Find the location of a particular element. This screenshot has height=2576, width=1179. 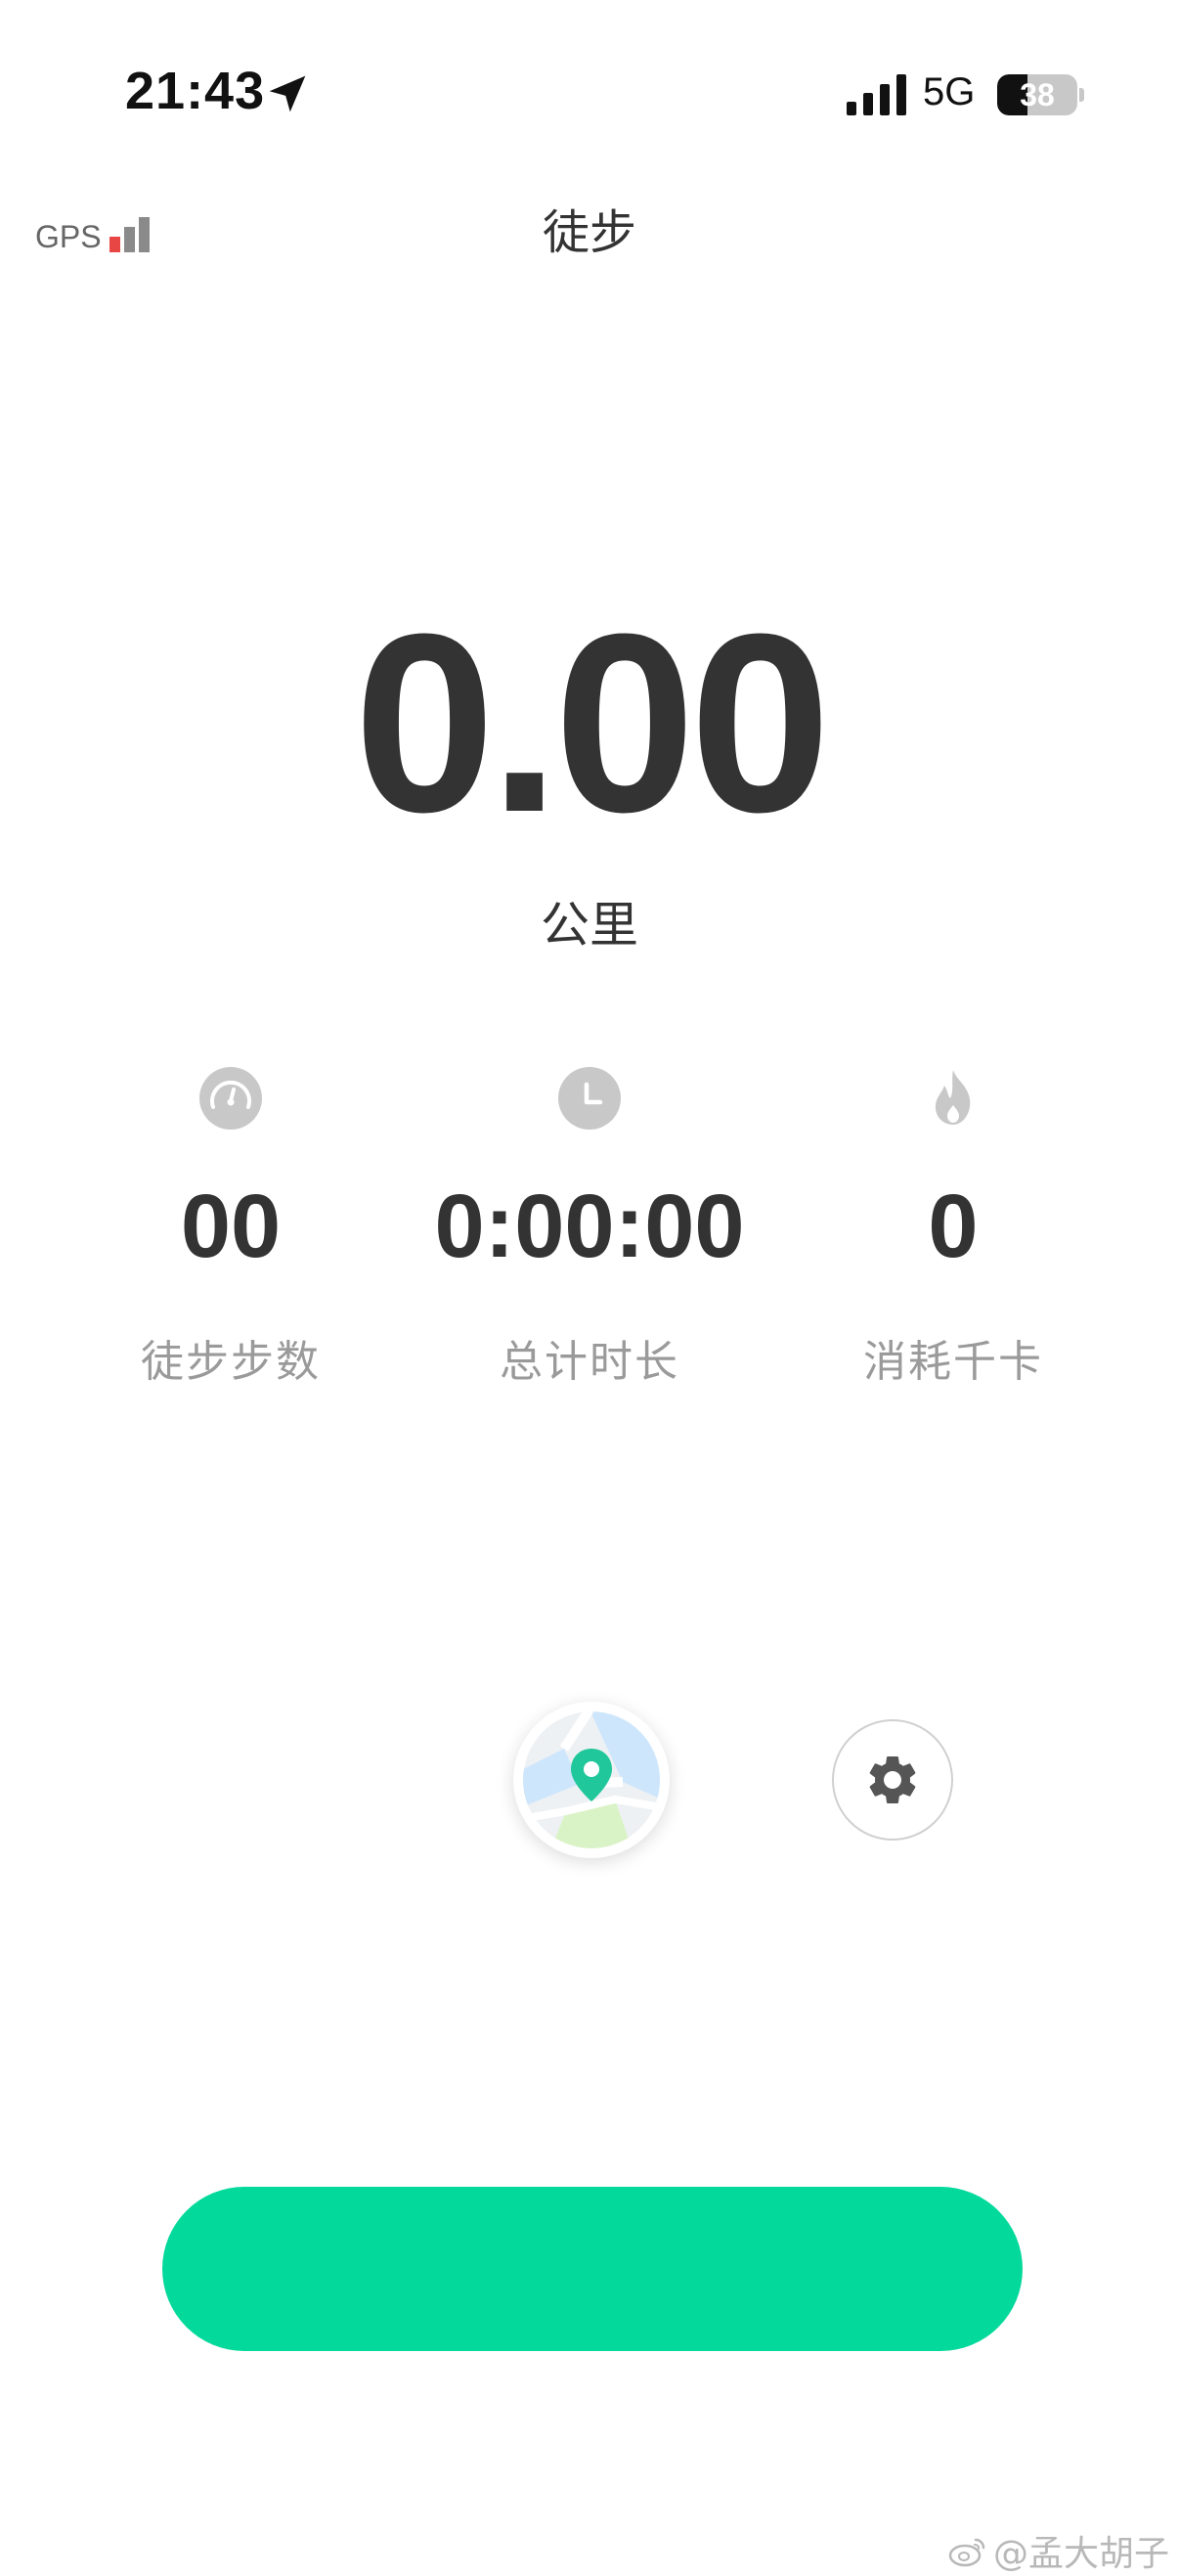

stat-label: 消耗千卡 is located at coordinates (953, 1362).